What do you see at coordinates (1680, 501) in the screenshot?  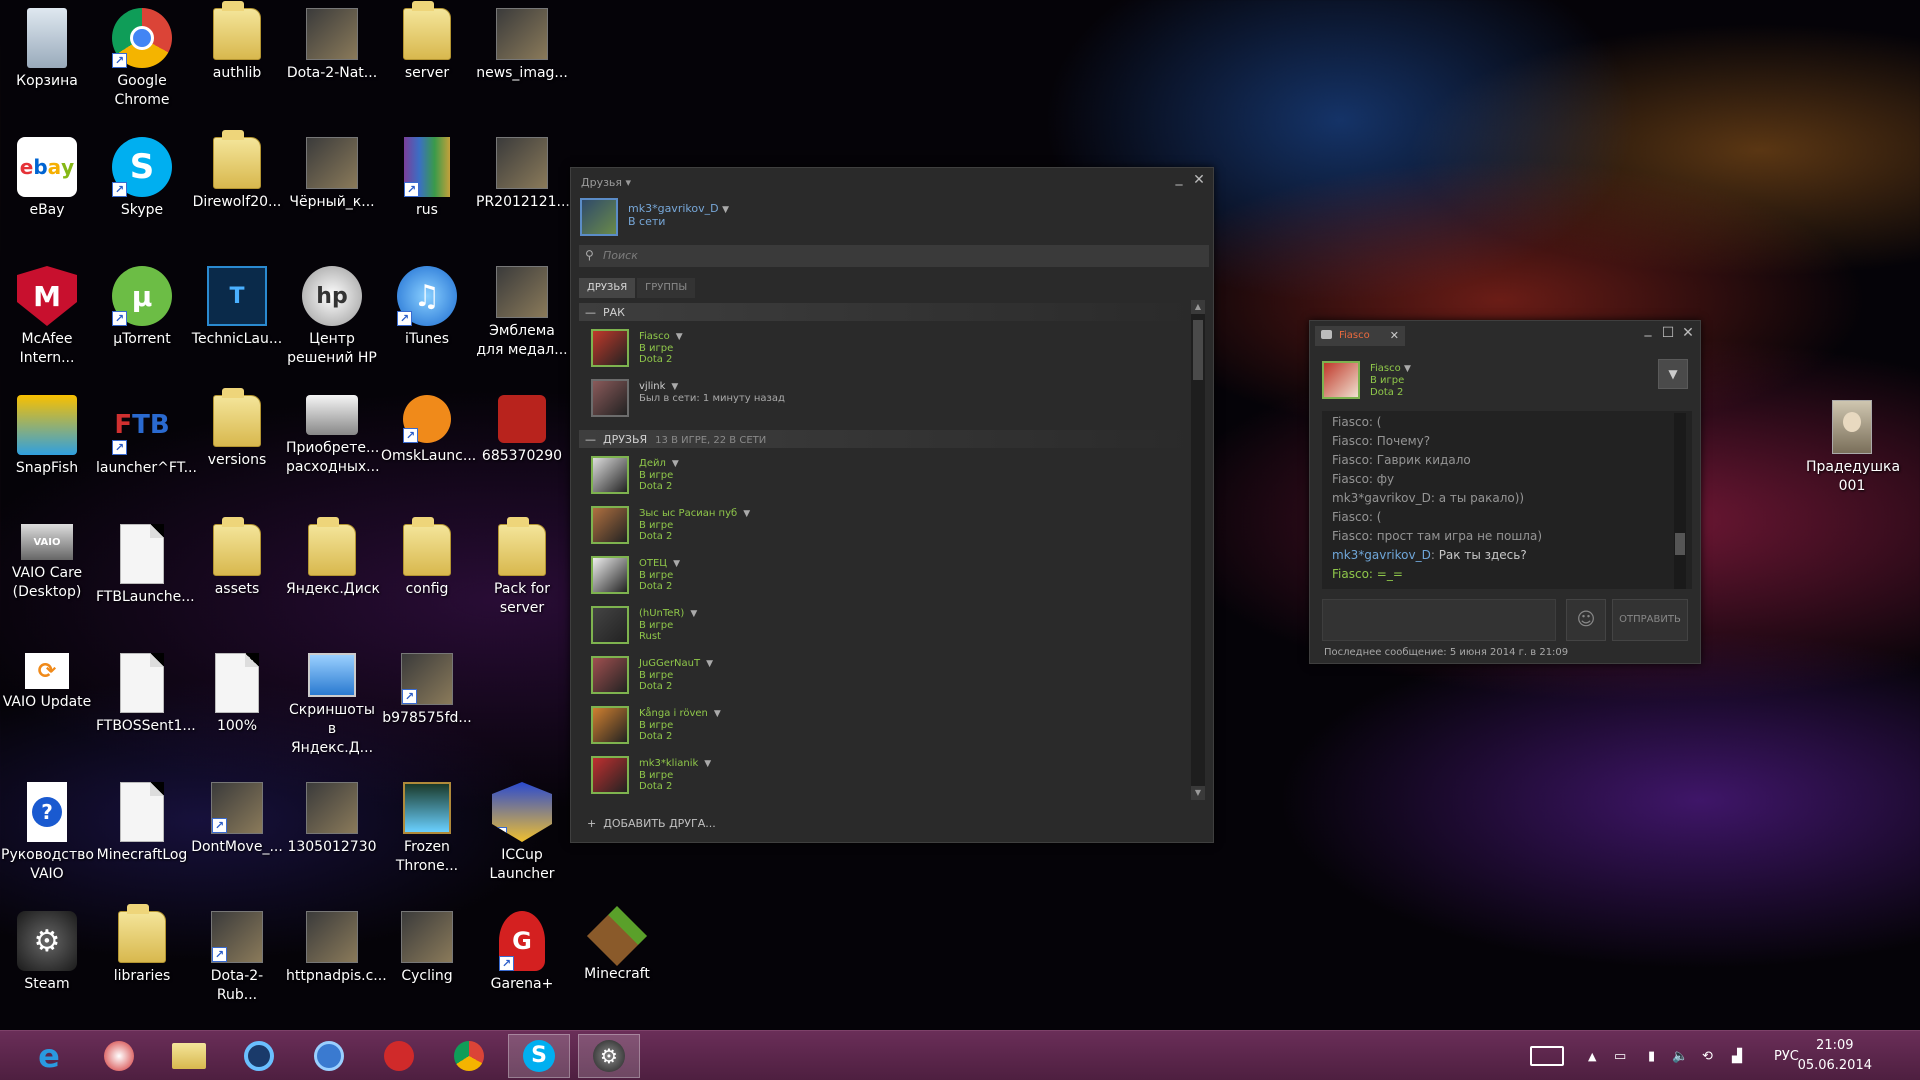 I see `chat-scrollbar` at bounding box center [1680, 501].